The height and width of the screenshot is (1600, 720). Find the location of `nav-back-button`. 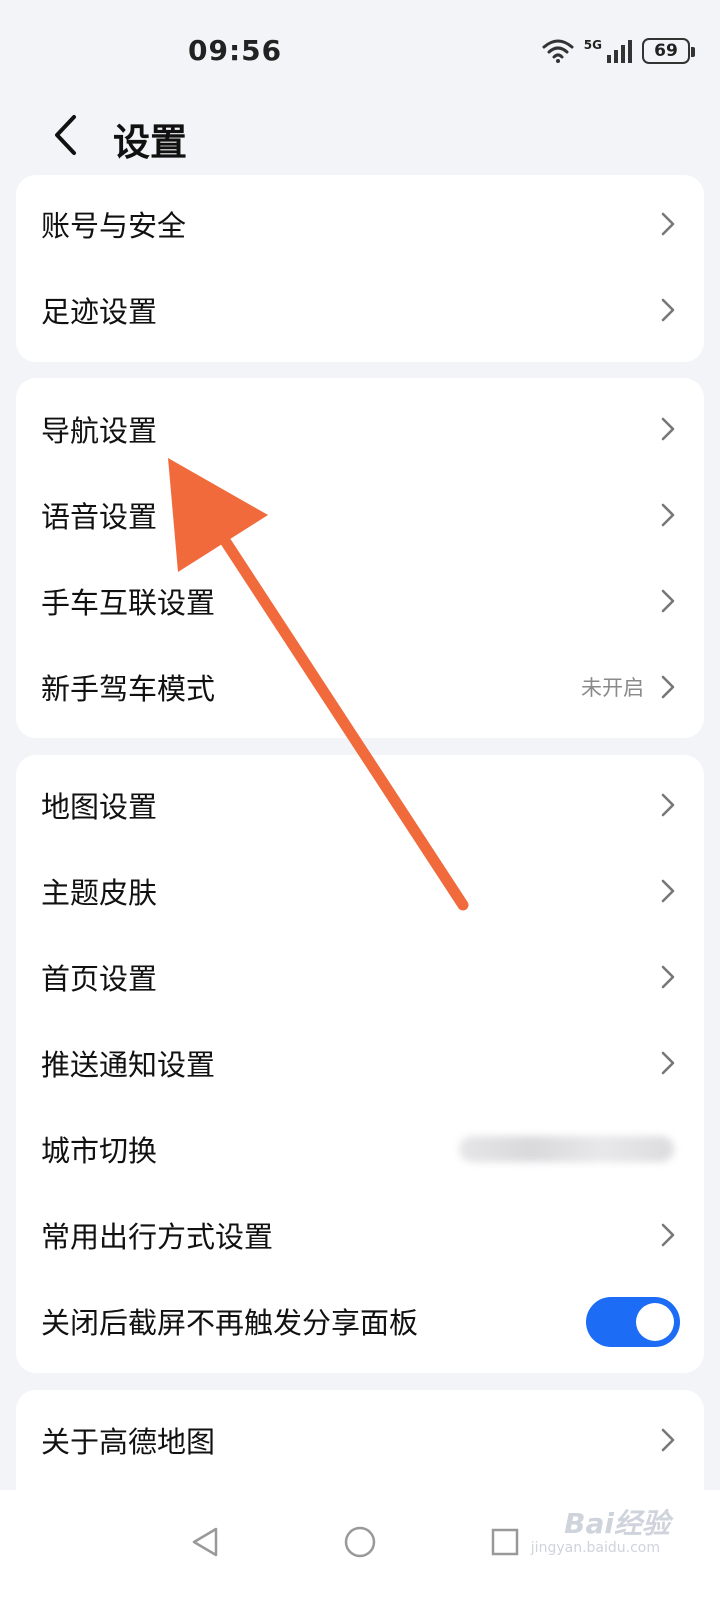

nav-back-button is located at coordinates (205, 1542).